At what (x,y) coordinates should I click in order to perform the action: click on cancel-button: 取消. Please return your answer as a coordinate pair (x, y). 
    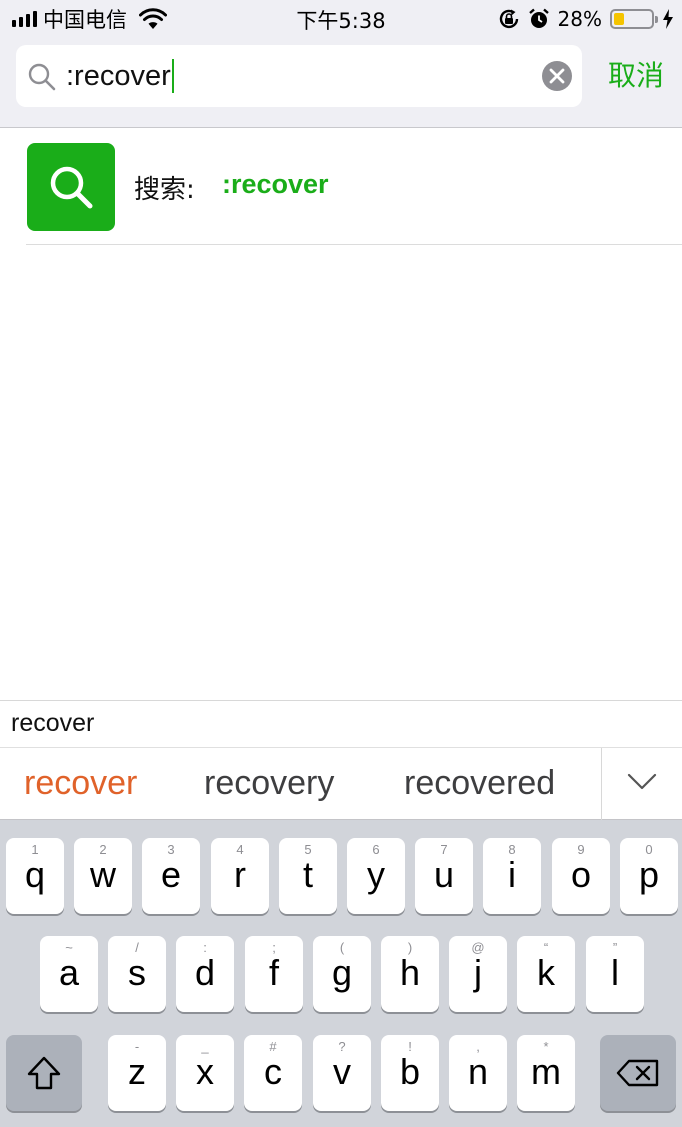
    Looking at the image, I should click on (636, 74).